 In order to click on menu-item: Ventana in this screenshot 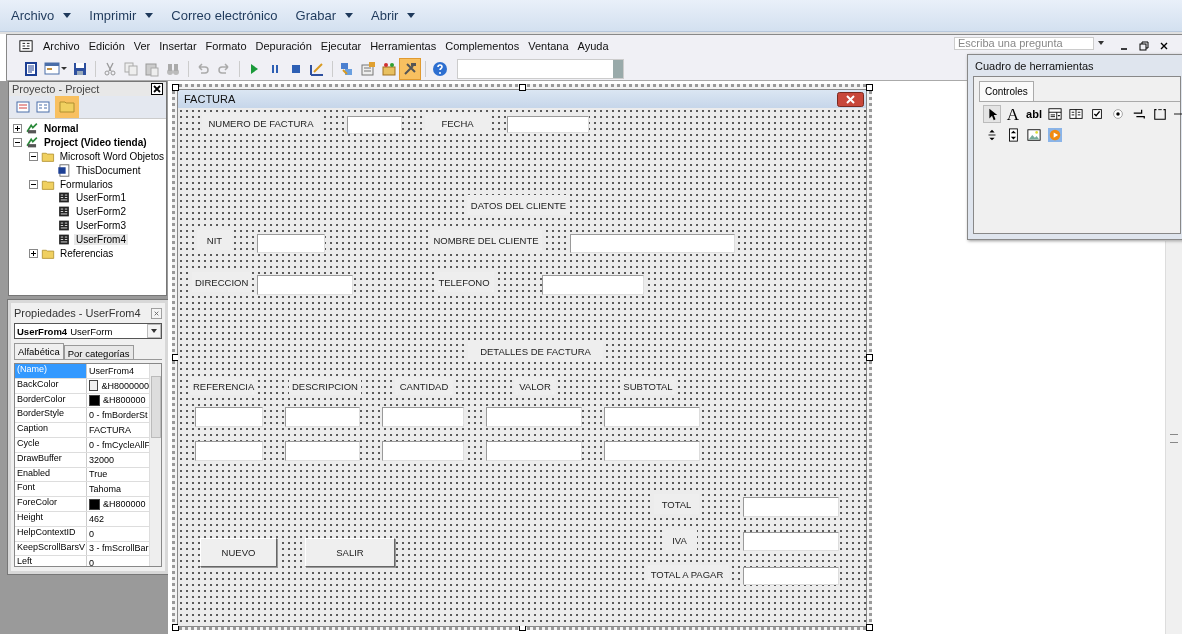, I will do `click(549, 46)`.